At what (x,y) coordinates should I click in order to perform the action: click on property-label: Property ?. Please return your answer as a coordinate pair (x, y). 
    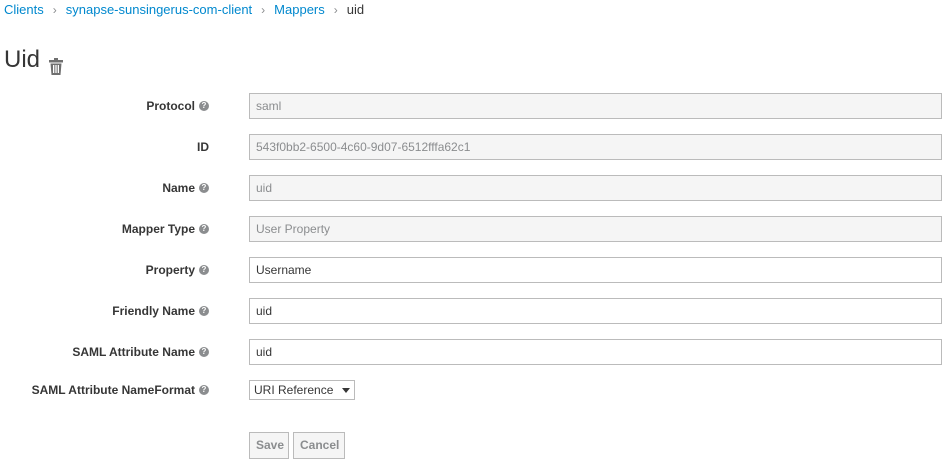
    Looking at the image, I should click on (177, 270).